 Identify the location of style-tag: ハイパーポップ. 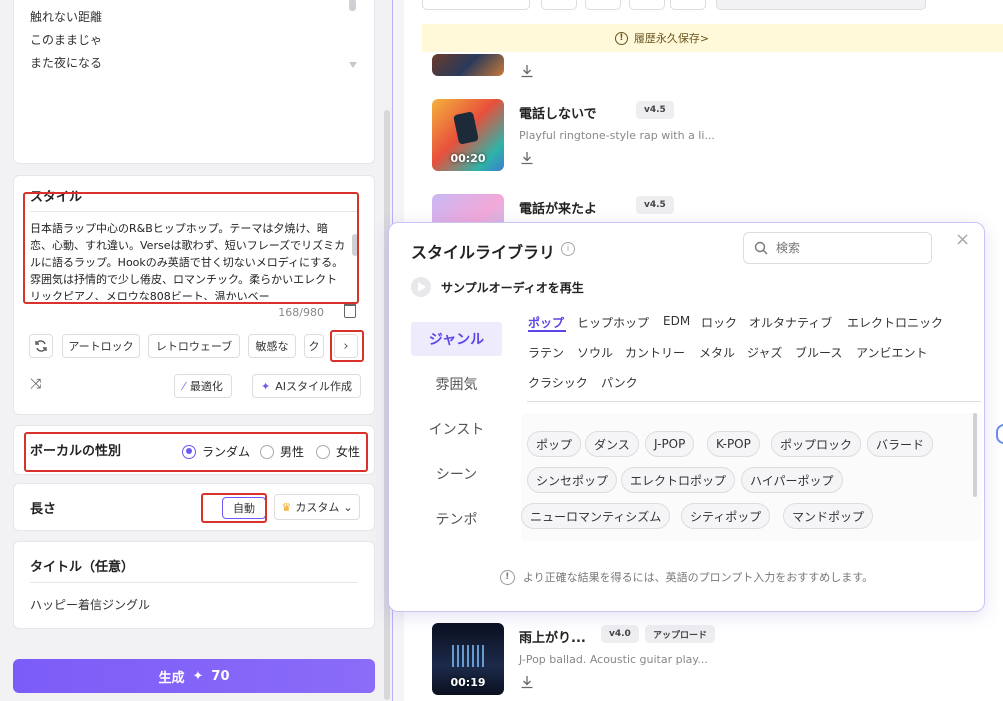
(792, 480).